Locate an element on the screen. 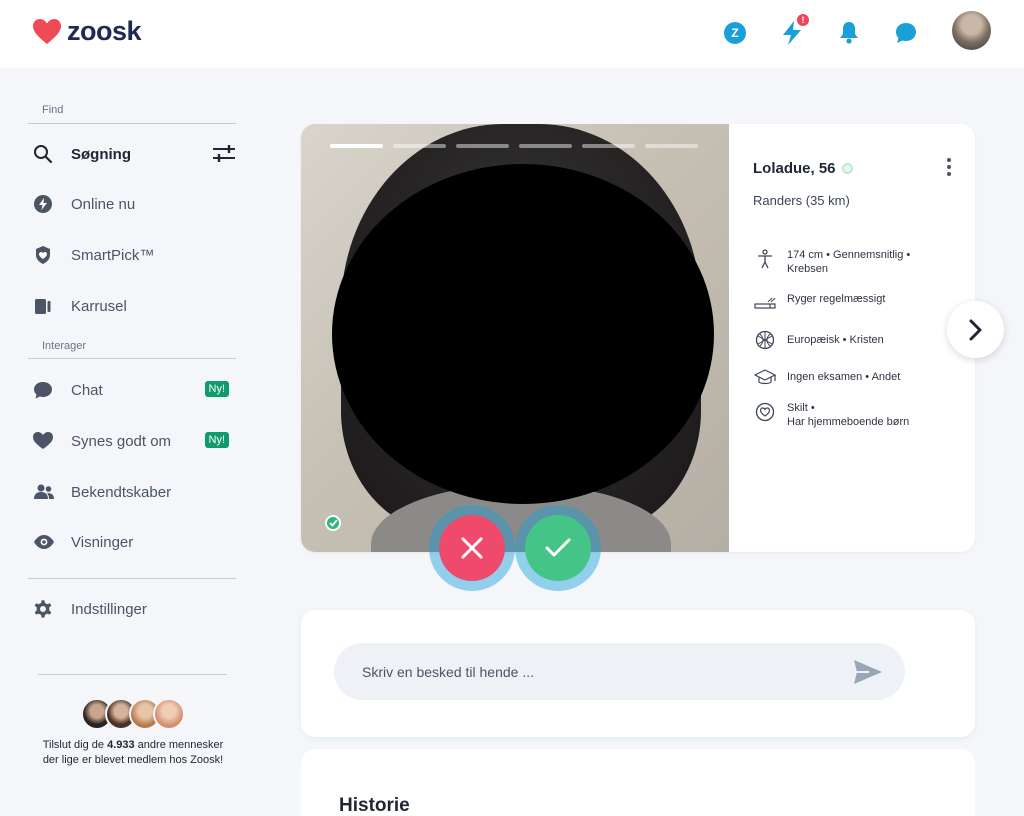 The image size is (1024, 816). member-avatars is located at coordinates (133, 714).